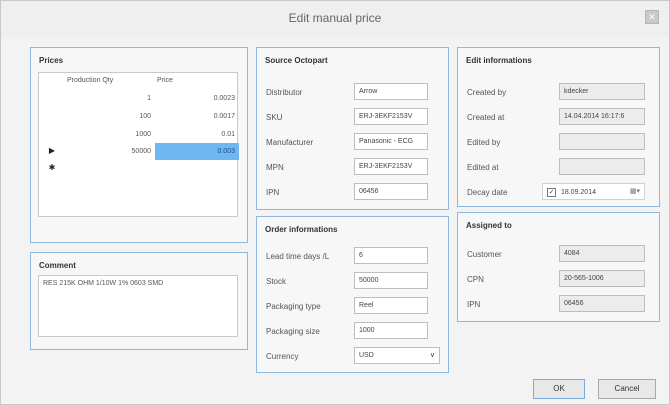 The image size is (670, 405). I want to click on window-title: Edit manual price, so click(335, 18).